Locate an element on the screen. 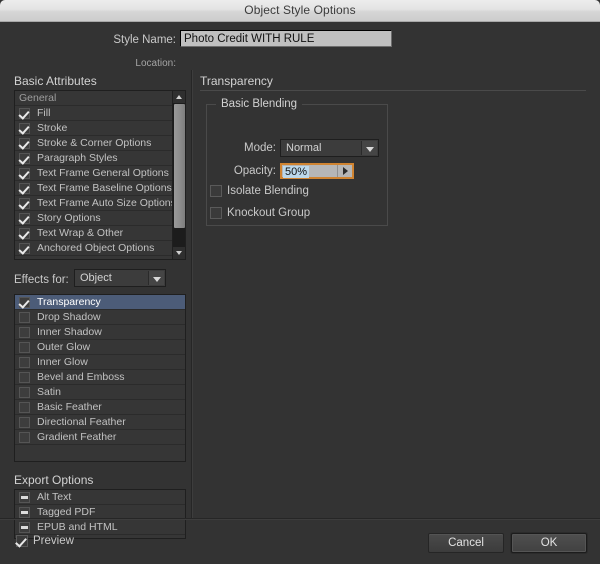  list-item-label: Story Options is located at coordinates (69, 218).